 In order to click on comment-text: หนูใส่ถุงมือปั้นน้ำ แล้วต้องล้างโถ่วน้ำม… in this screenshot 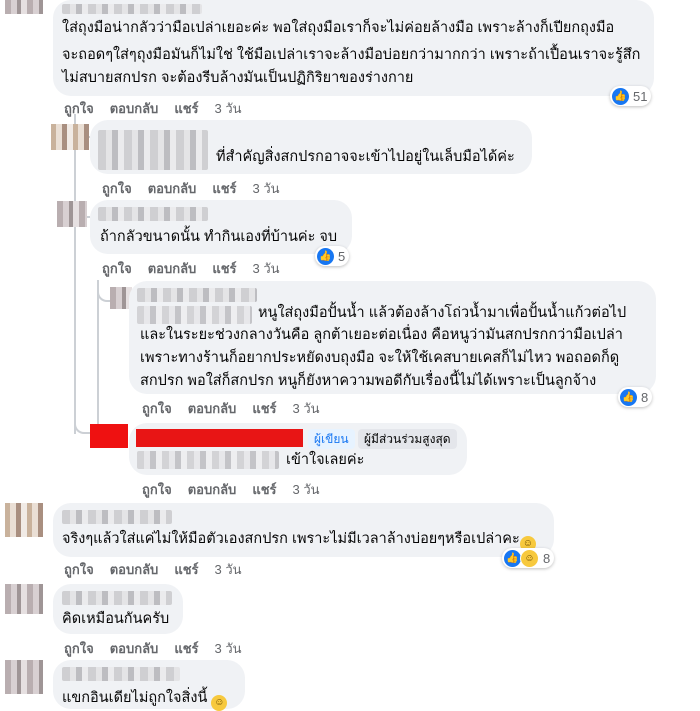, I will do `click(442, 313)`.